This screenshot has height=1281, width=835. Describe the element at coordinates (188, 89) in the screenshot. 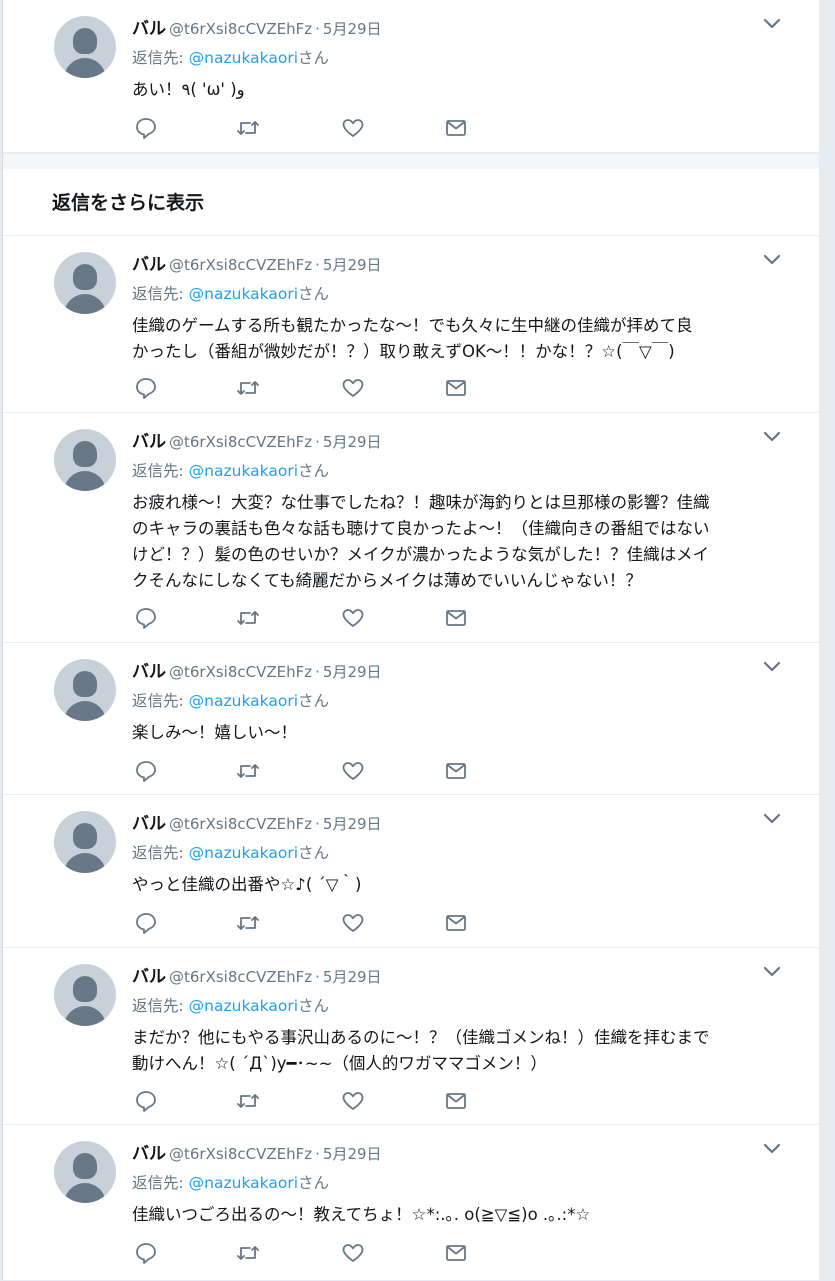

I see `tweet-text: あい！٩( 'ω' )و` at that location.